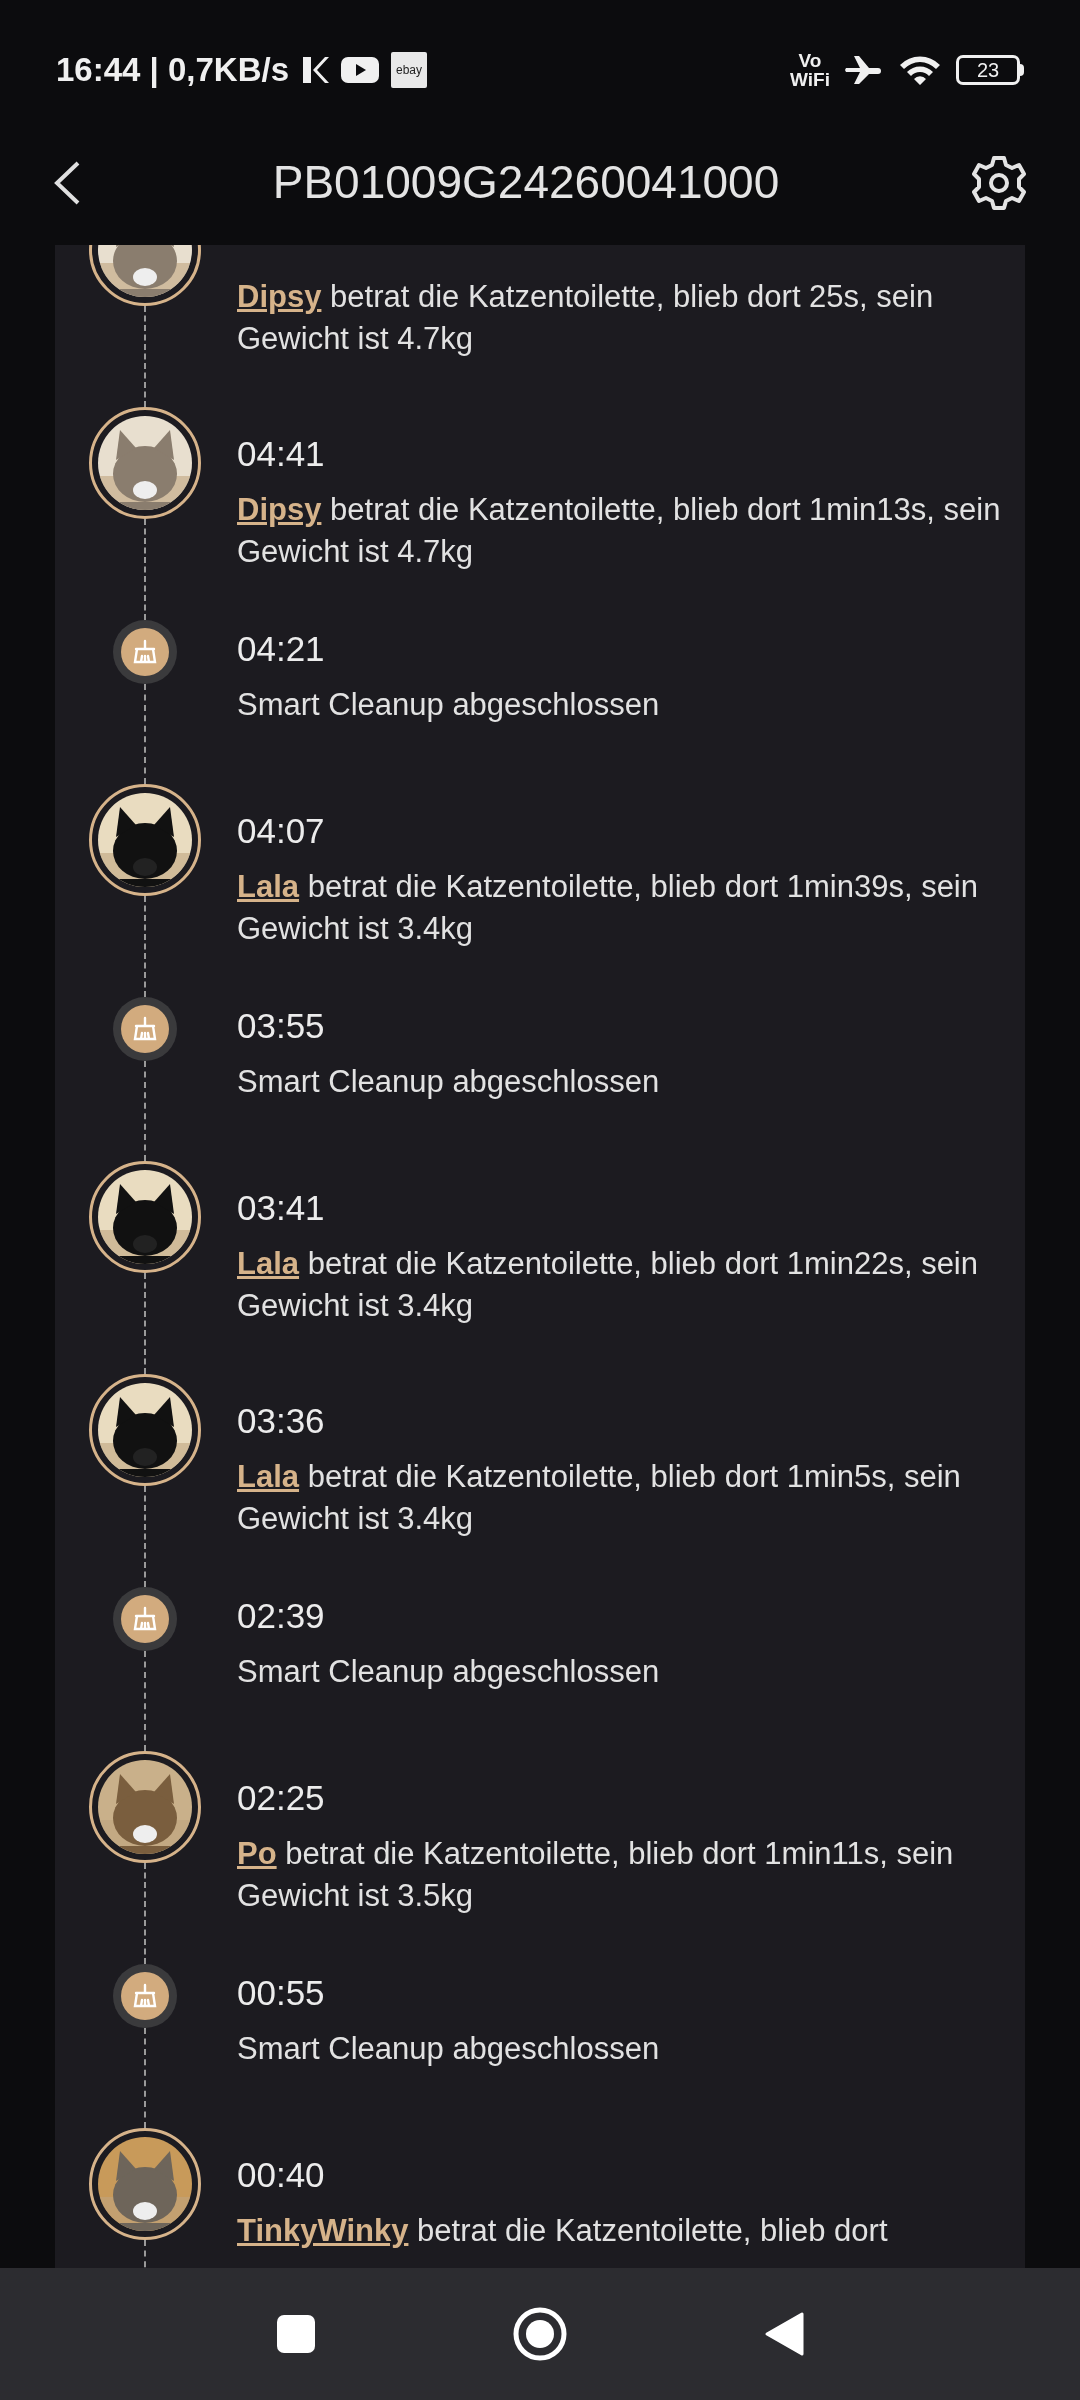 This screenshot has width=1080, height=2400. What do you see at coordinates (281, 1208) in the screenshot?
I see `event-time: 03:41` at bounding box center [281, 1208].